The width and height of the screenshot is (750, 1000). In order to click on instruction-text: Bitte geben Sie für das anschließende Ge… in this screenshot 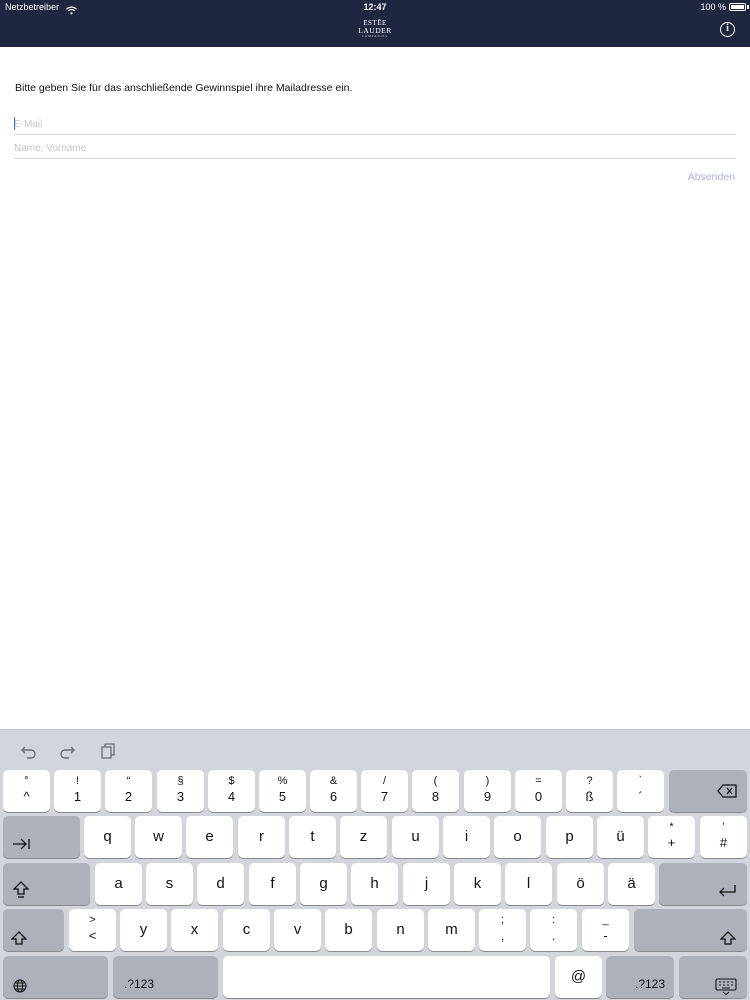, I will do `click(184, 88)`.